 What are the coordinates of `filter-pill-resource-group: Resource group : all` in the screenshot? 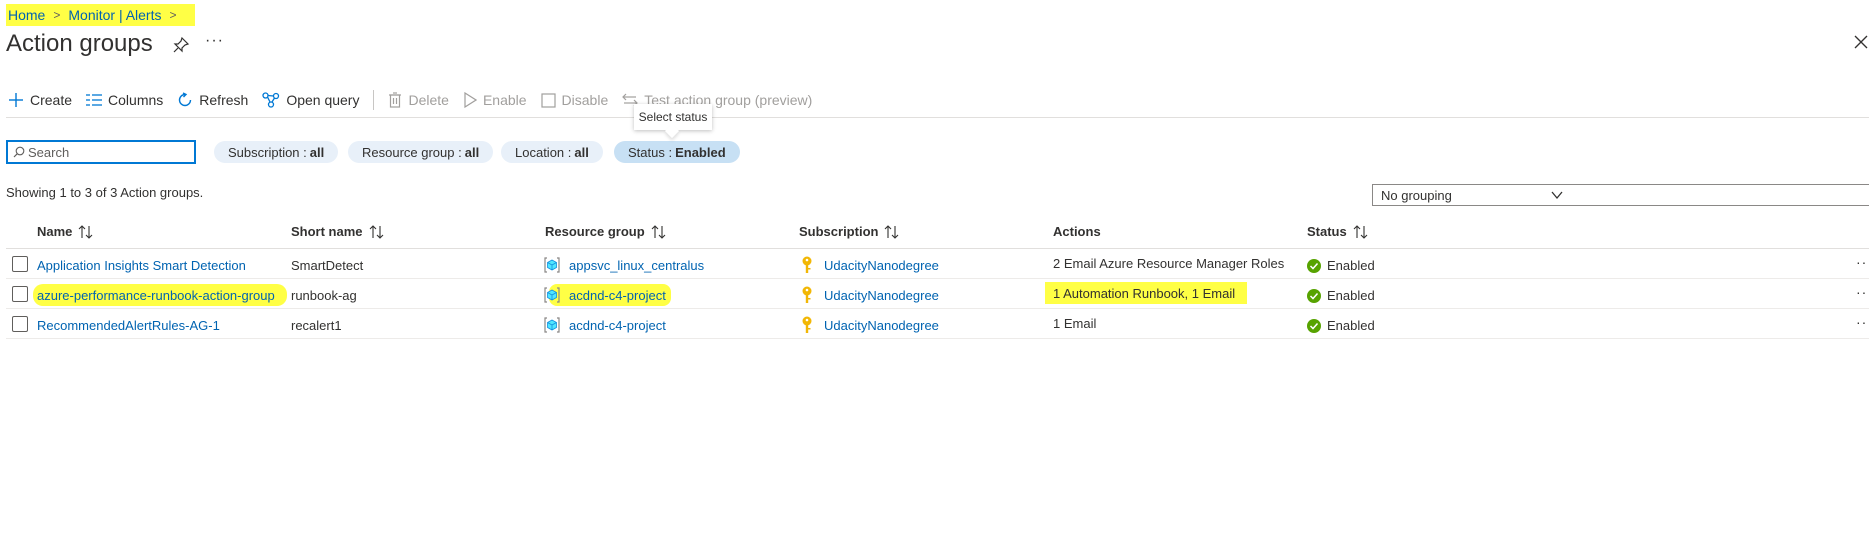 It's located at (421, 152).